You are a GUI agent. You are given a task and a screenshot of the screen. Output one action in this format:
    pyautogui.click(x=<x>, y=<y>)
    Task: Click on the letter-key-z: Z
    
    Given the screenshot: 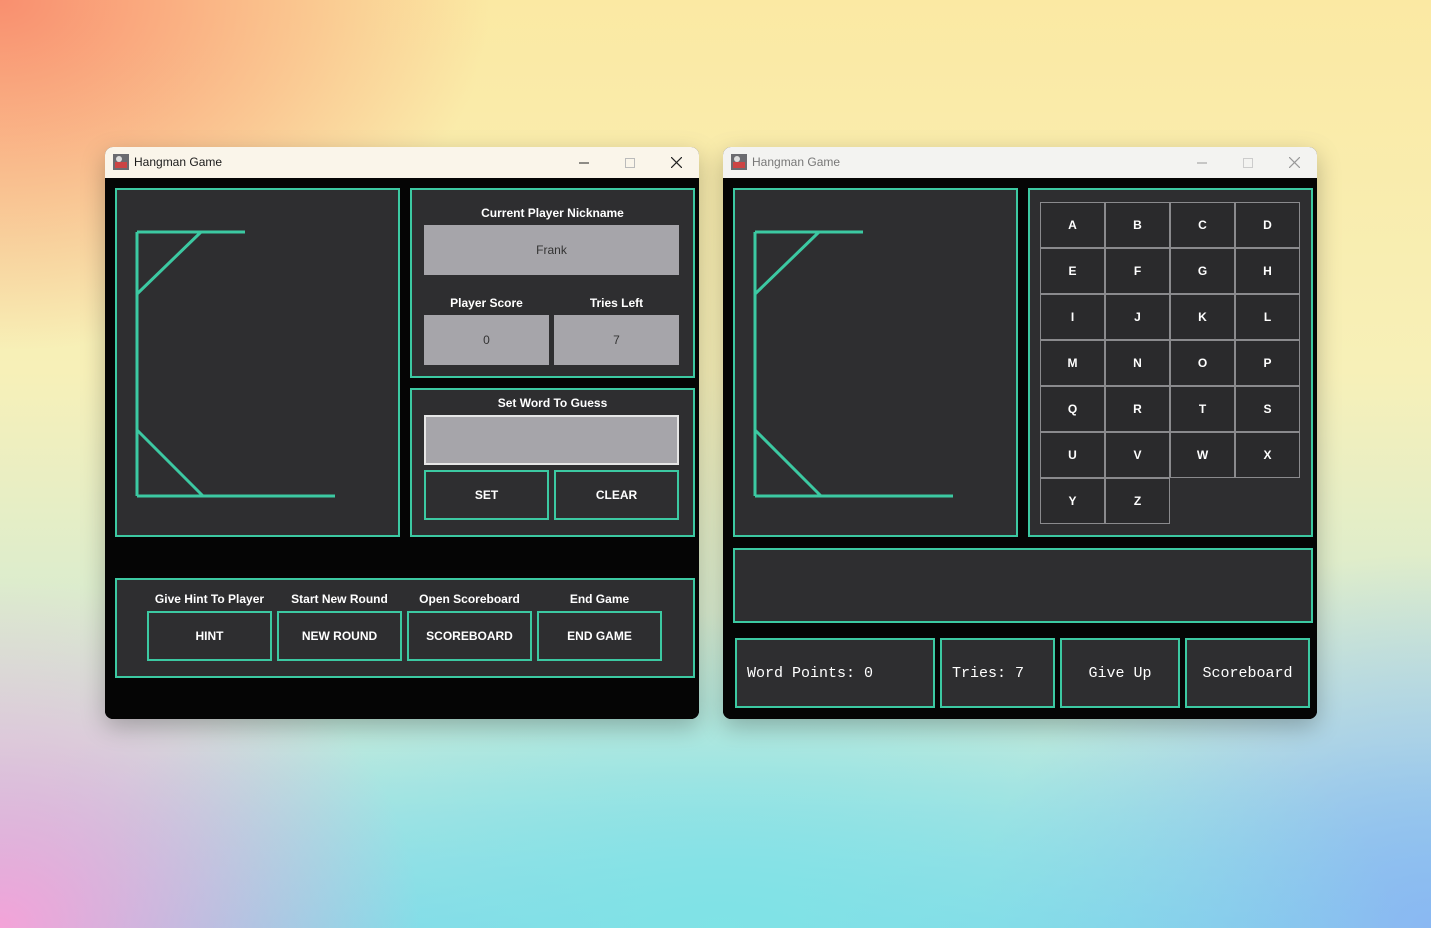 What is the action you would take?
    pyautogui.click(x=1137, y=501)
    